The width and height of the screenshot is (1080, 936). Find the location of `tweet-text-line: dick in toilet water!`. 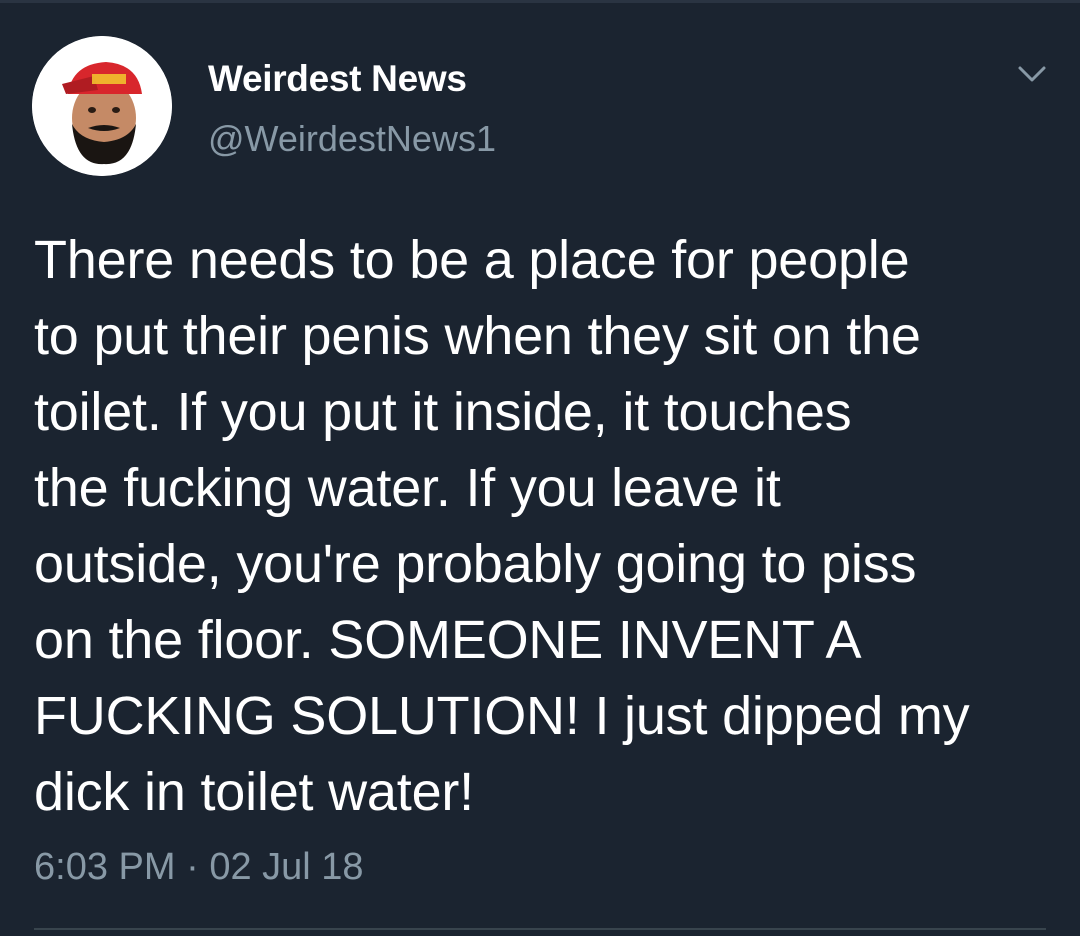

tweet-text-line: dick in toilet water! is located at coordinates (254, 792).